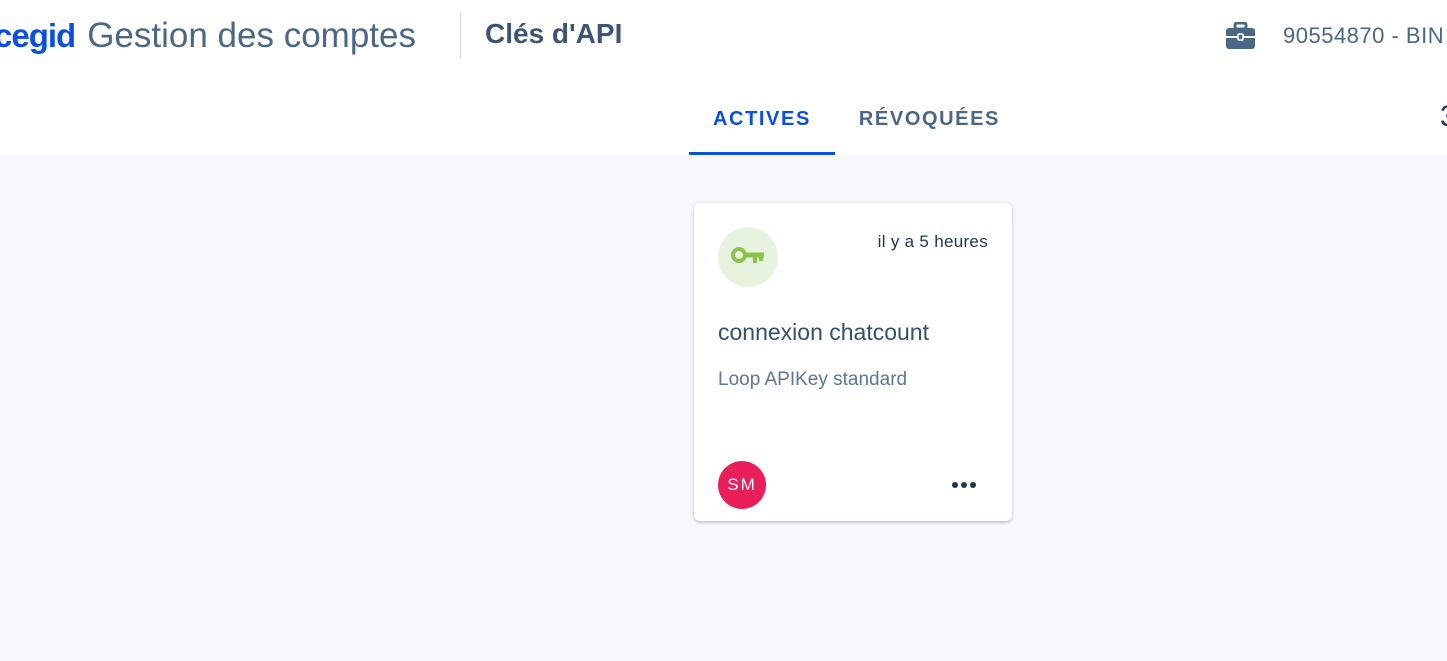  I want to click on account-switcher: 90554870 - BIN, so click(1334, 36).